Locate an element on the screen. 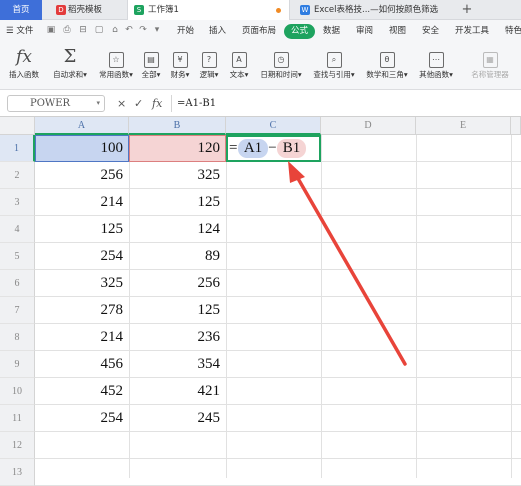 Image resolution: width=521 pixels, height=486 pixels. arrow-shaft is located at coordinates (350, 269).